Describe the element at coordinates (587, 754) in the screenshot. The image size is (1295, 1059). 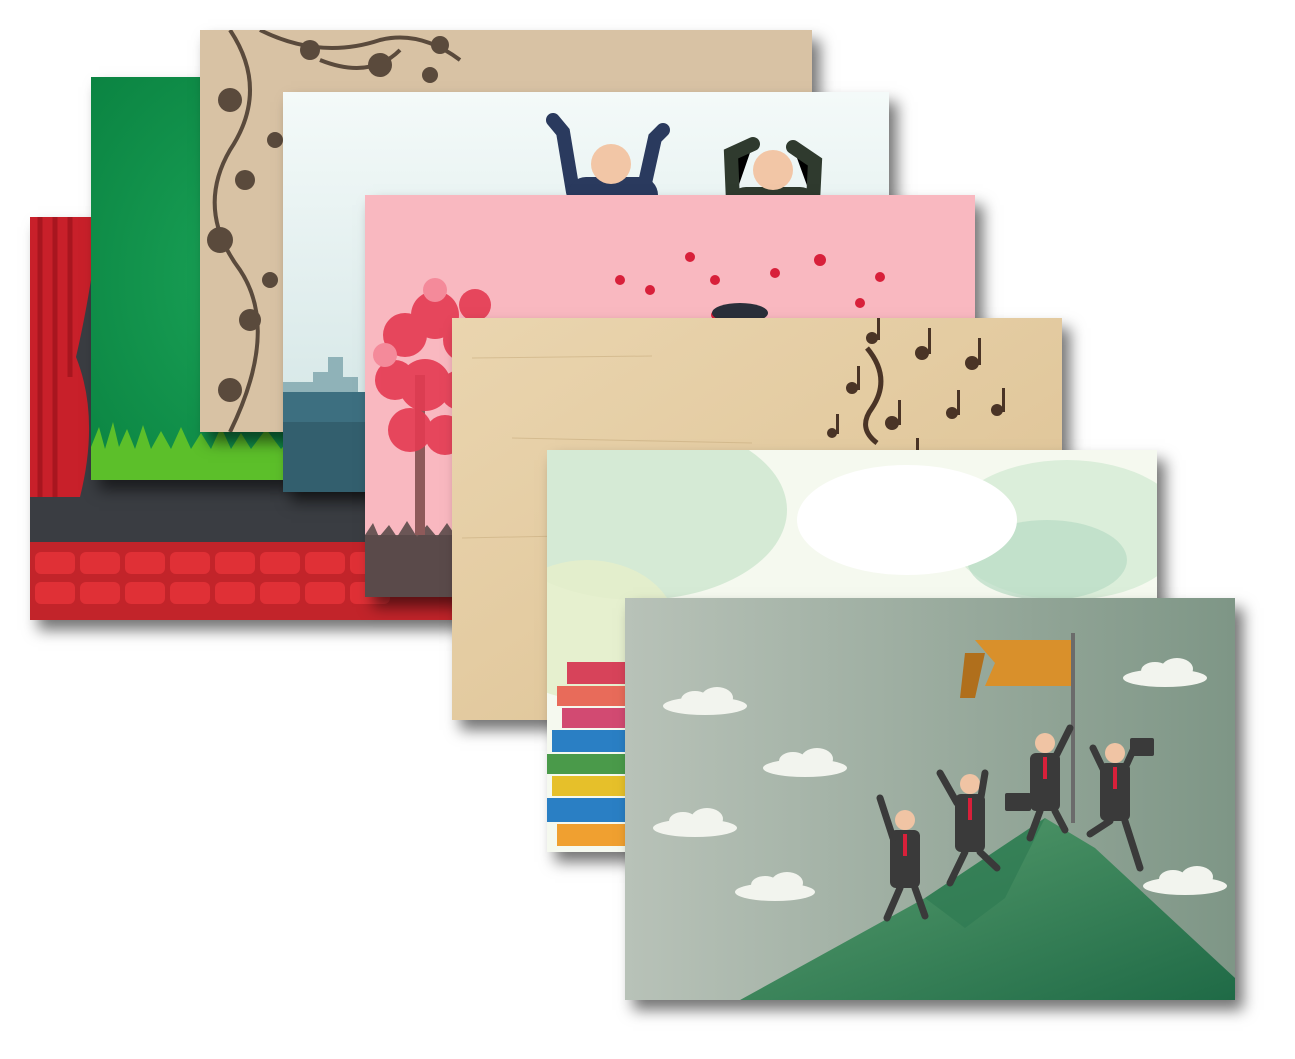
I see `book-stack` at that location.